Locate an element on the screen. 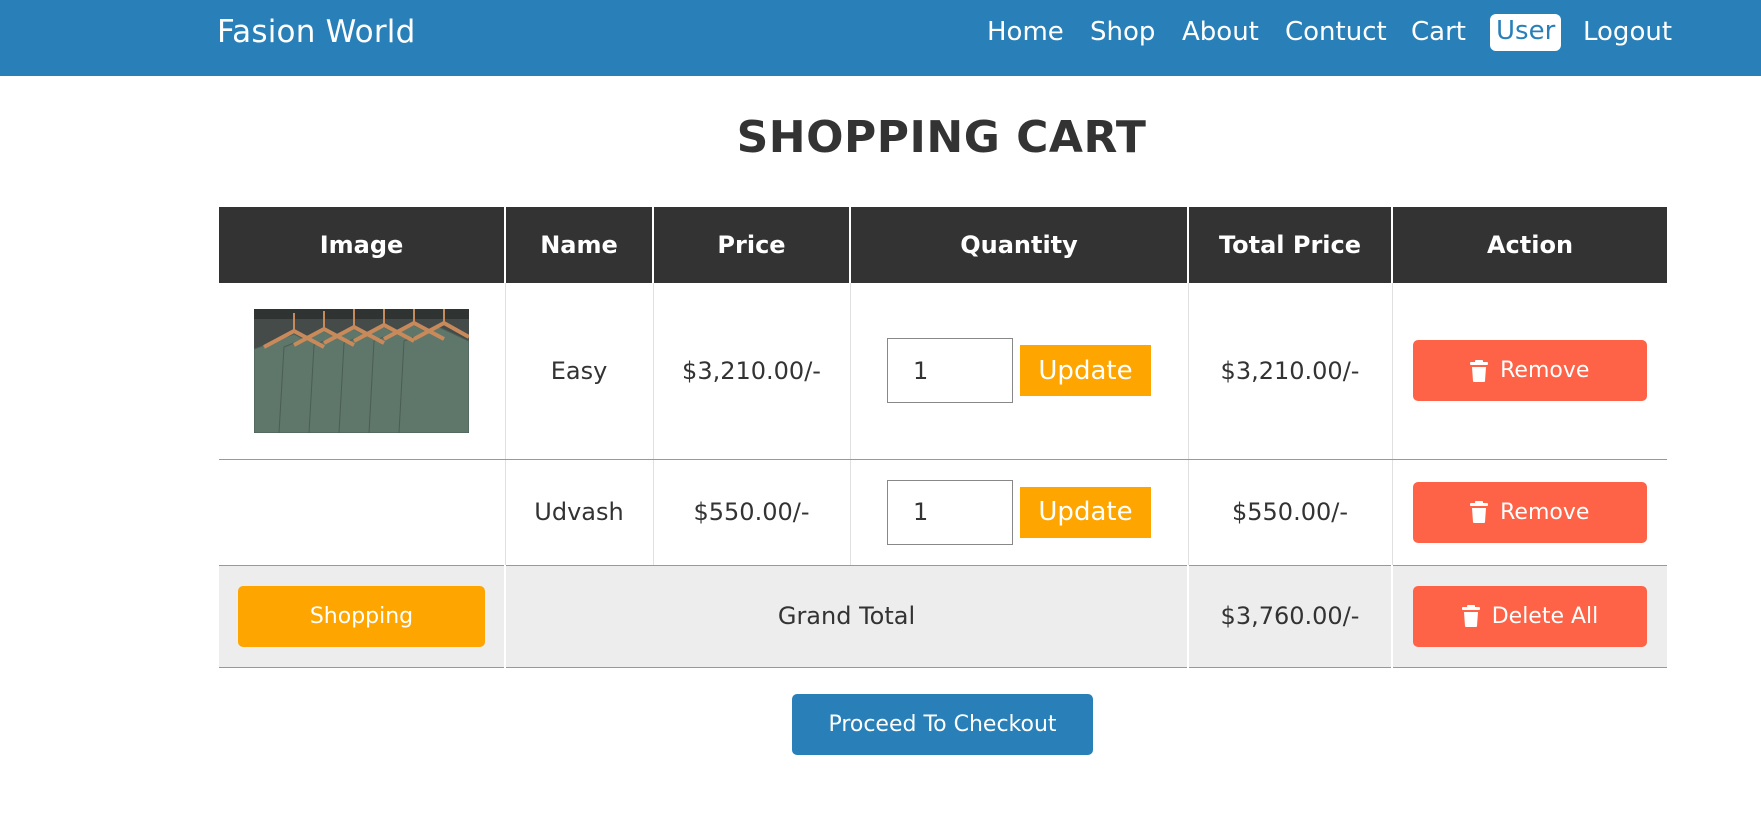 This screenshot has height=839, width=1761. total-price-cell: $3,210.00/- is located at coordinates (1289, 371).